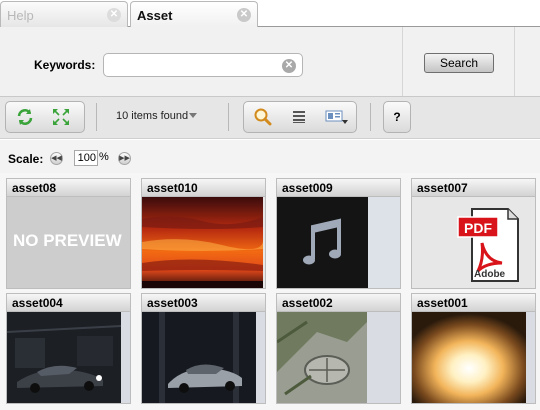  I want to click on no-preview-text: NO PREVIEW, so click(68, 240).